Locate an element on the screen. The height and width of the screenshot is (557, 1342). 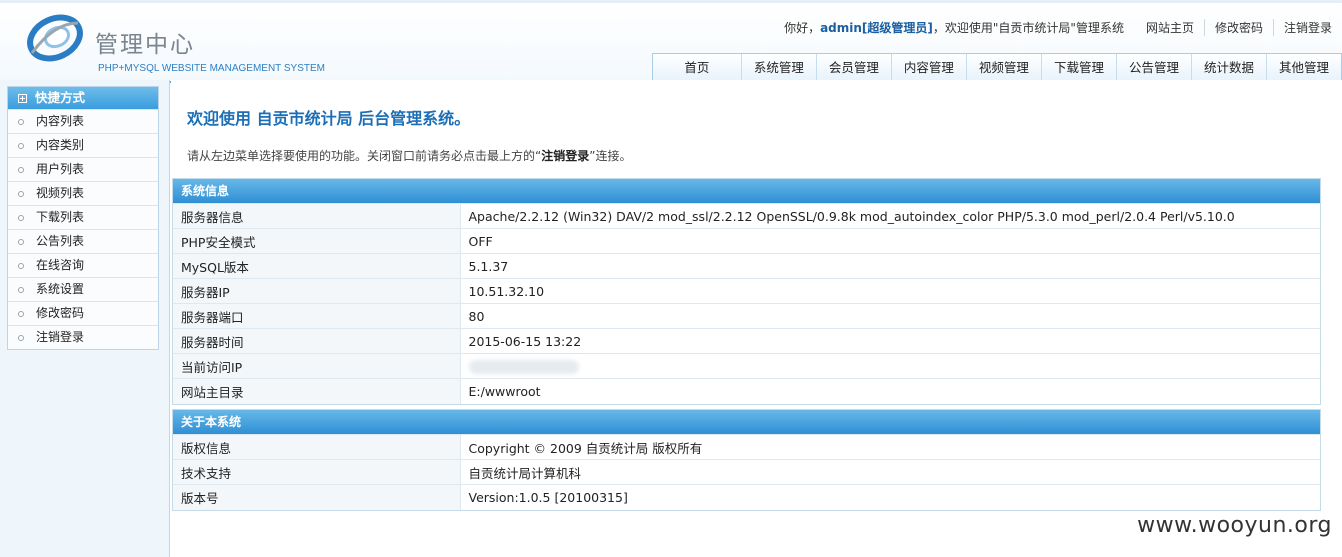
logo-text: 管理中心 is located at coordinates (145, 45).